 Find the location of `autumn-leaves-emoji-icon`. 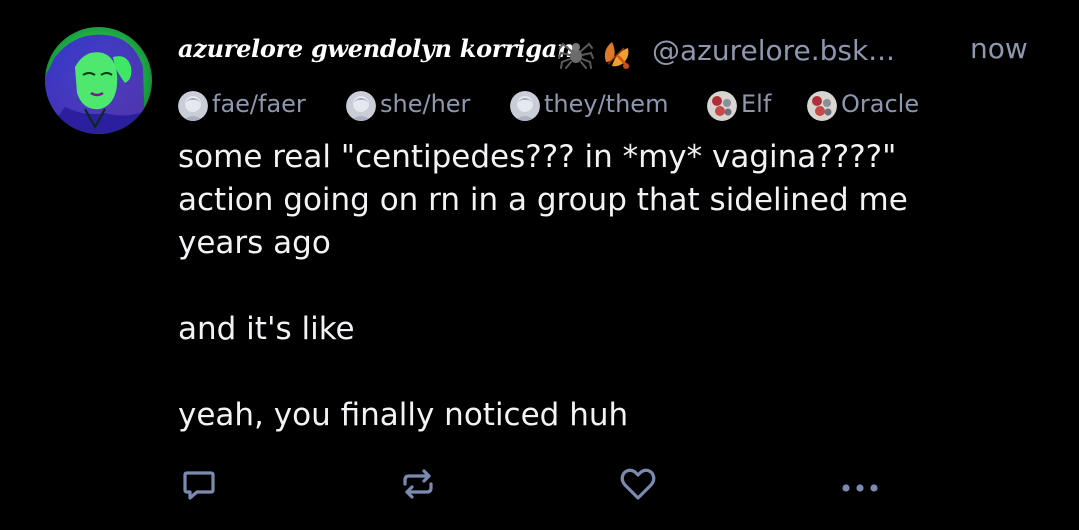

autumn-leaves-emoji-icon is located at coordinates (616, 54).